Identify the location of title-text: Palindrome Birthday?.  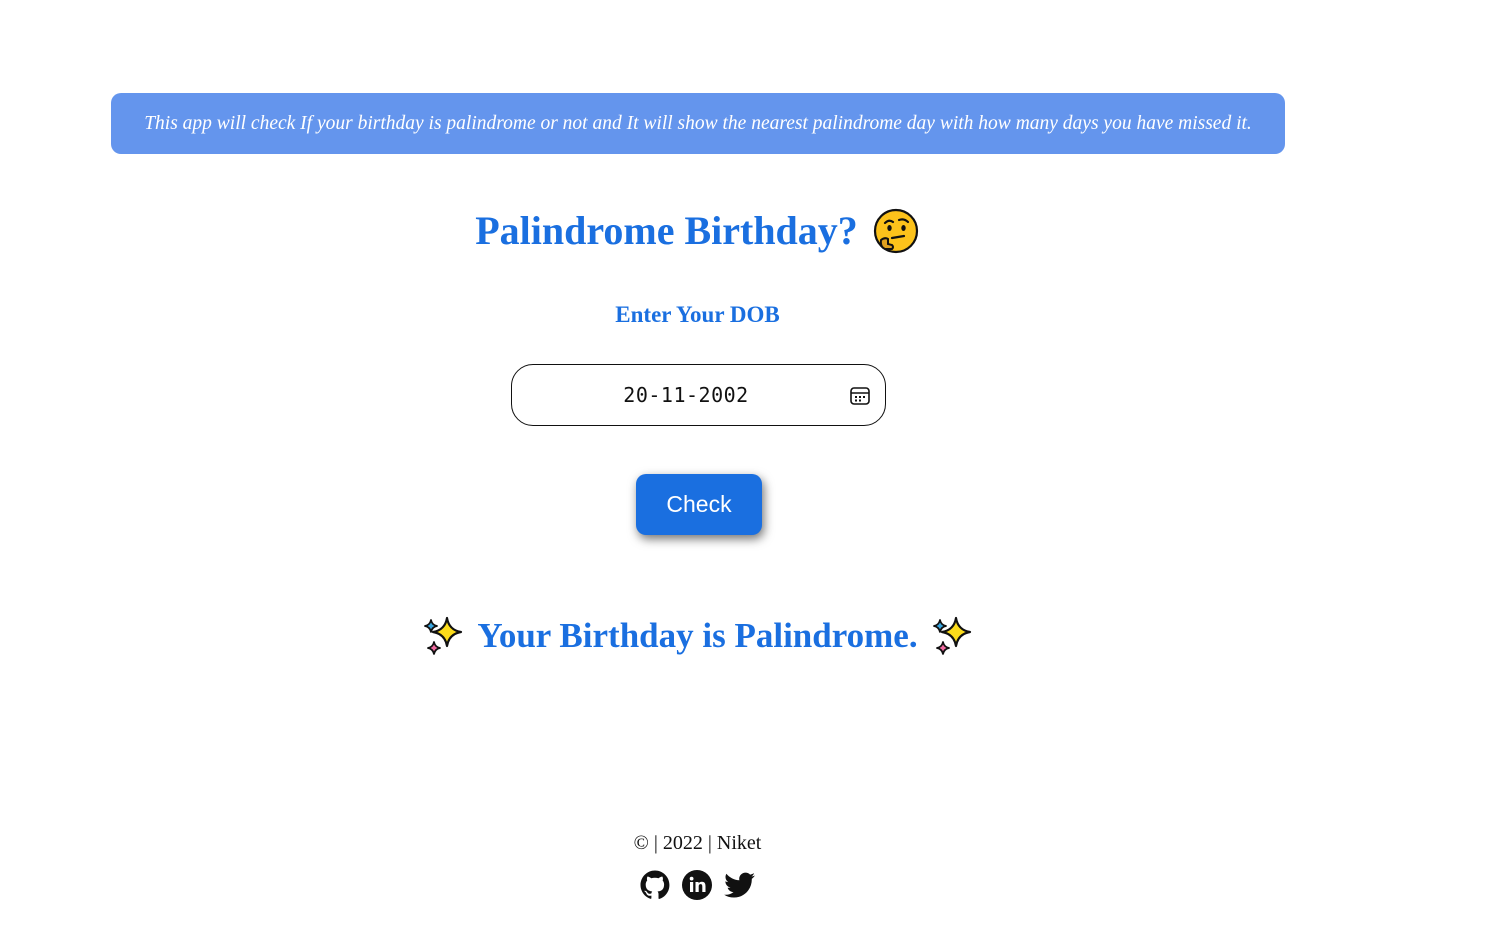
(666, 230).